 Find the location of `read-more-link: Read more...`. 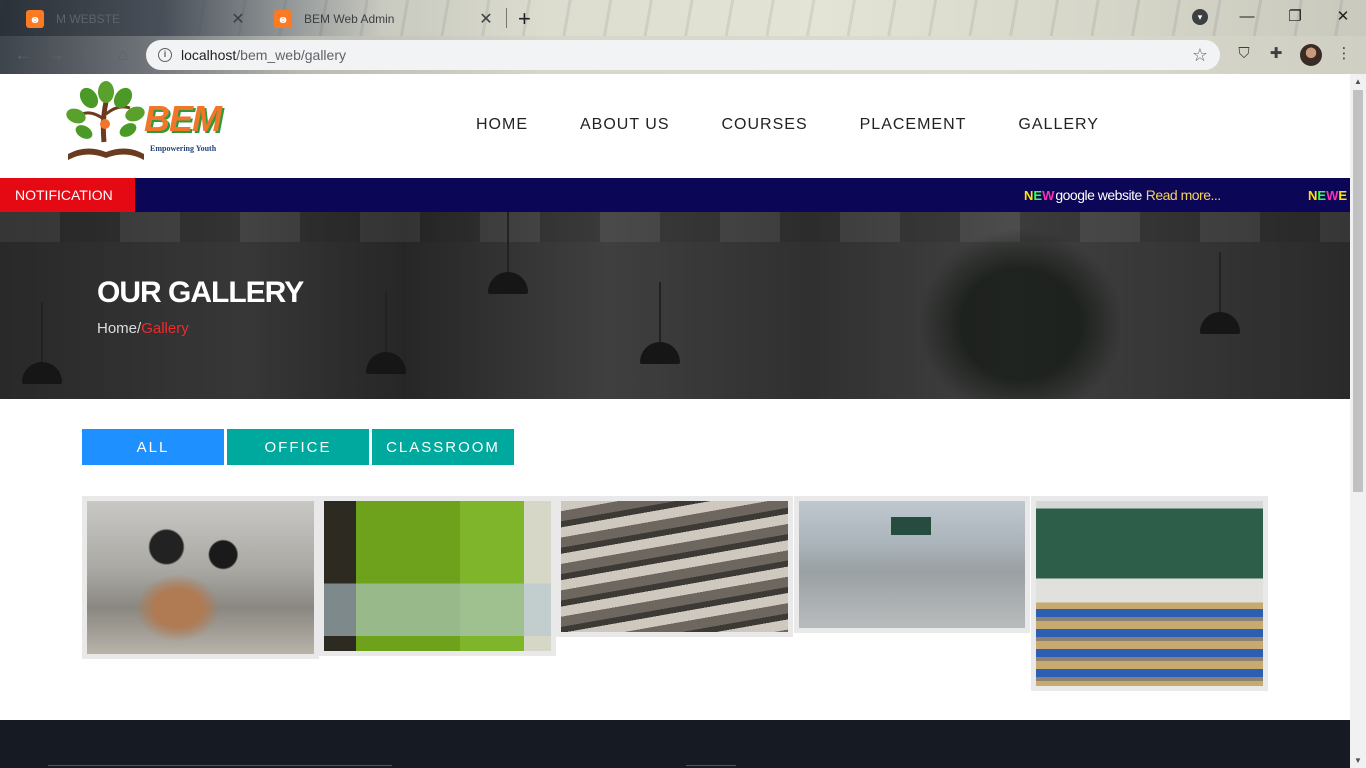

read-more-link: Read more... is located at coordinates (1183, 195).